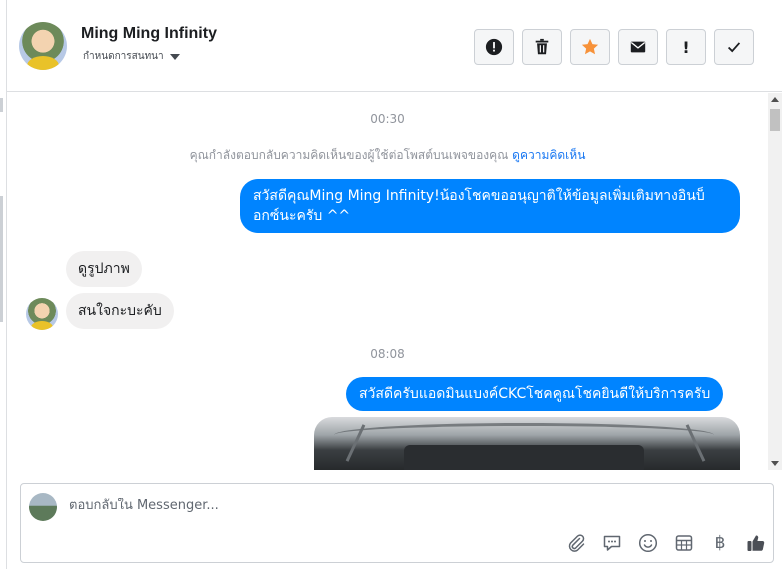 The image size is (782, 569). What do you see at coordinates (174, 56) in the screenshot?
I see `caret-down-icon` at bounding box center [174, 56].